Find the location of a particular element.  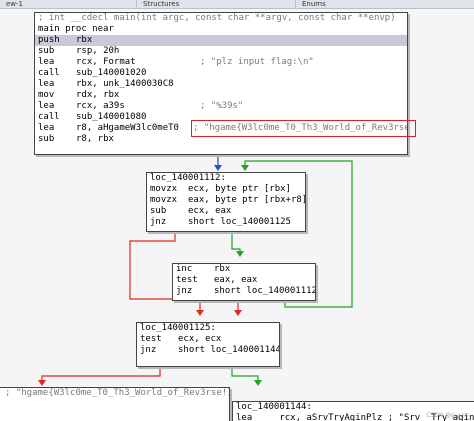

watermark: CSDN @p.c.m is located at coordinates (447, 415).